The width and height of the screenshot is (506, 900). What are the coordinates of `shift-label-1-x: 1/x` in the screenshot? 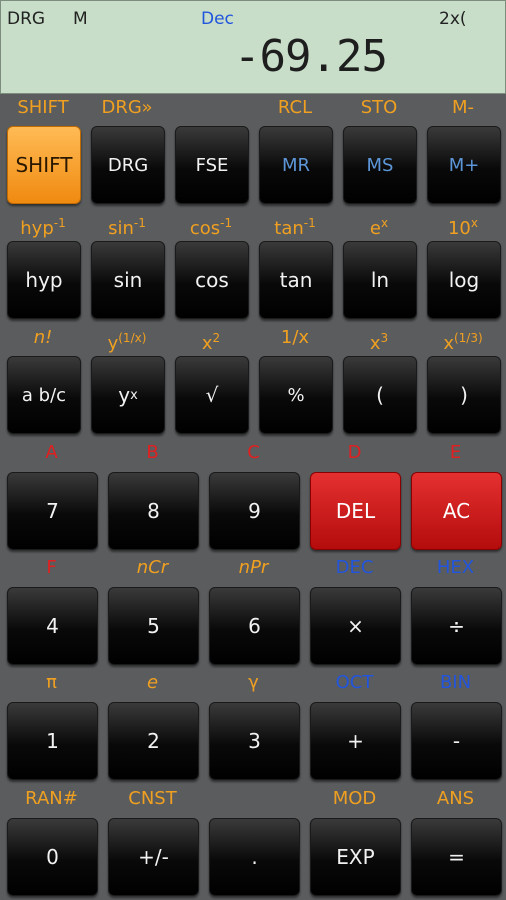 It's located at (295, 337).